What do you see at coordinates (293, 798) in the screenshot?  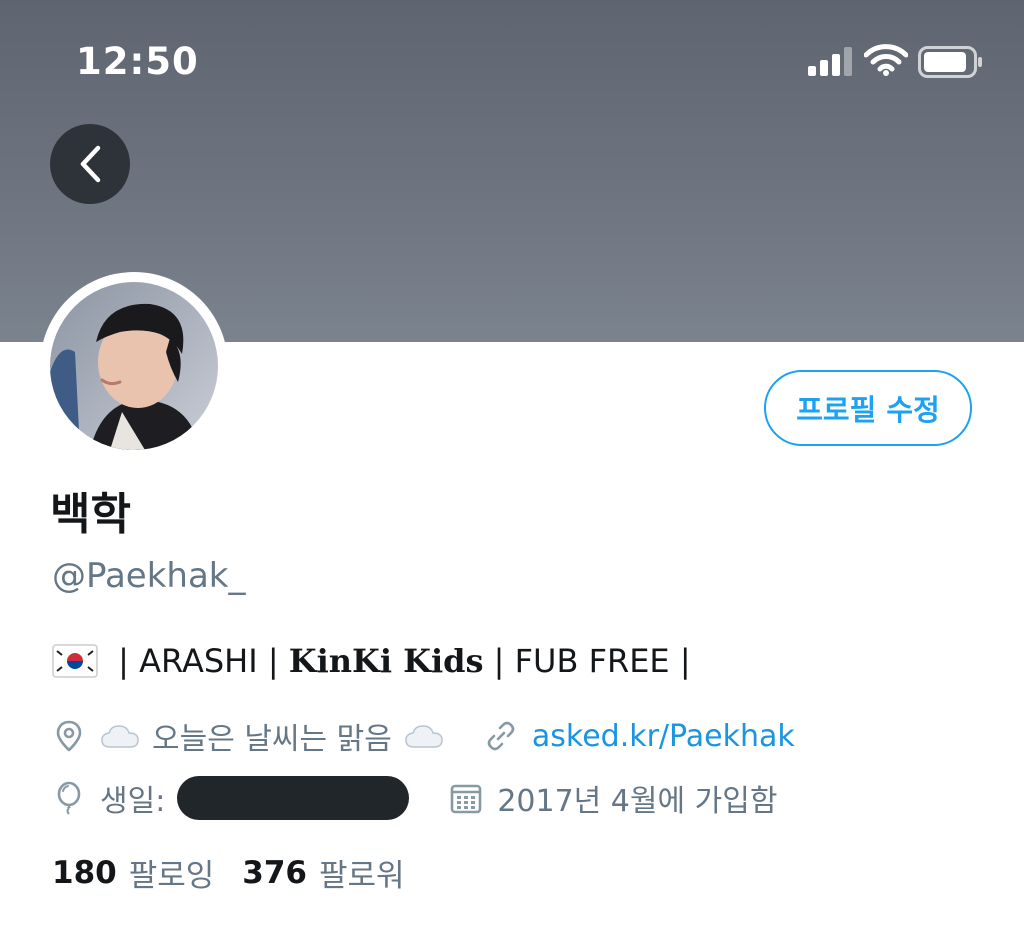 I see `birthday-redacted-bar` at bounding box center [293, 798].